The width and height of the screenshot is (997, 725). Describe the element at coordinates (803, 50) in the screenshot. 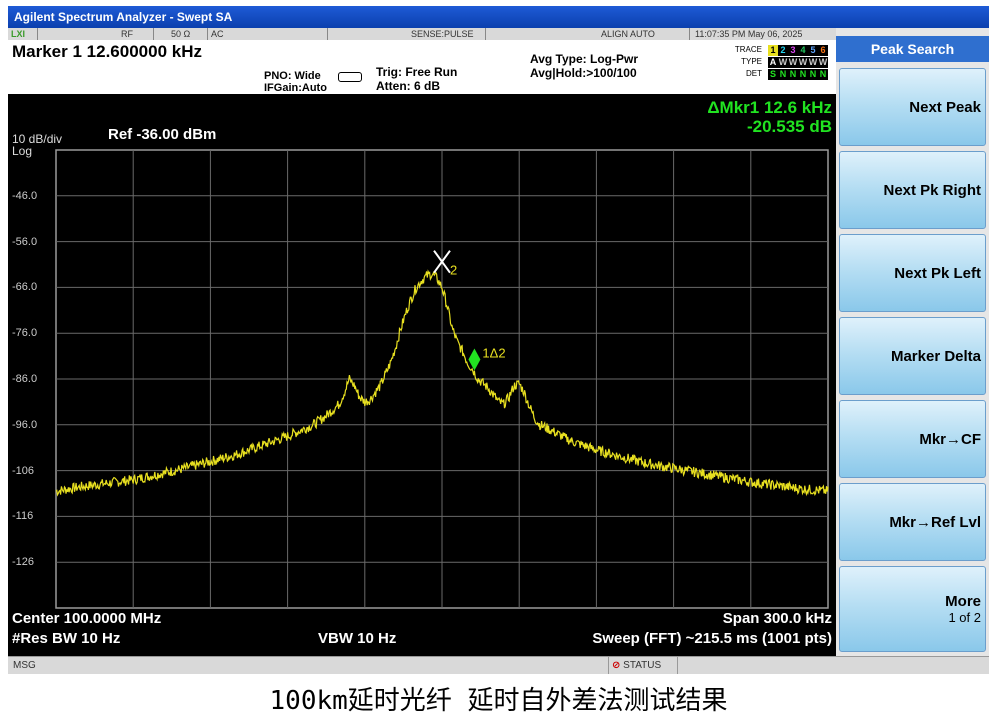

I see `trace-digit: 4` at that location.